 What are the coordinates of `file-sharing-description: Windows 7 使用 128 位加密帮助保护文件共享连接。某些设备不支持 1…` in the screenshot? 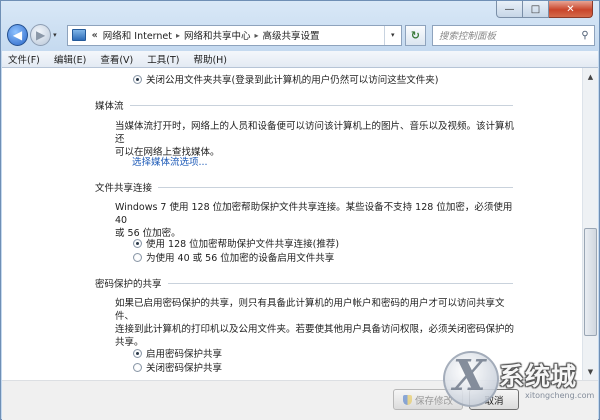 It's located at (315, 220).